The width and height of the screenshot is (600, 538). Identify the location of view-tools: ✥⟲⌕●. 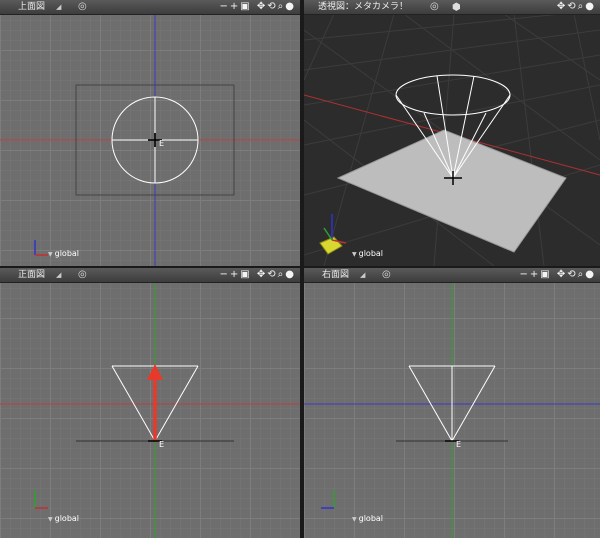
(576, 7).